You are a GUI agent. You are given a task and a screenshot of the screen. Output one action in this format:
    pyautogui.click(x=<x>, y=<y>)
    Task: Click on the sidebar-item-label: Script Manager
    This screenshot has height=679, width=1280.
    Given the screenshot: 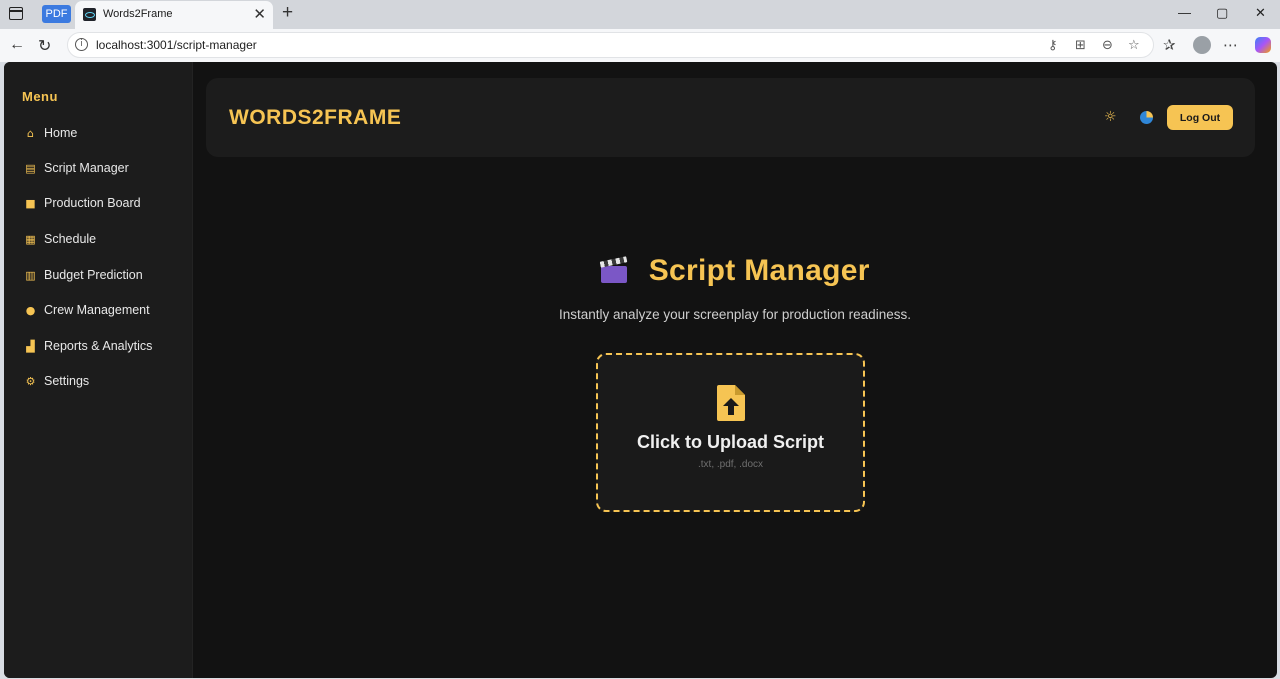 What is the action you would take?
    pyautogui.click(x=86, y=168)
    